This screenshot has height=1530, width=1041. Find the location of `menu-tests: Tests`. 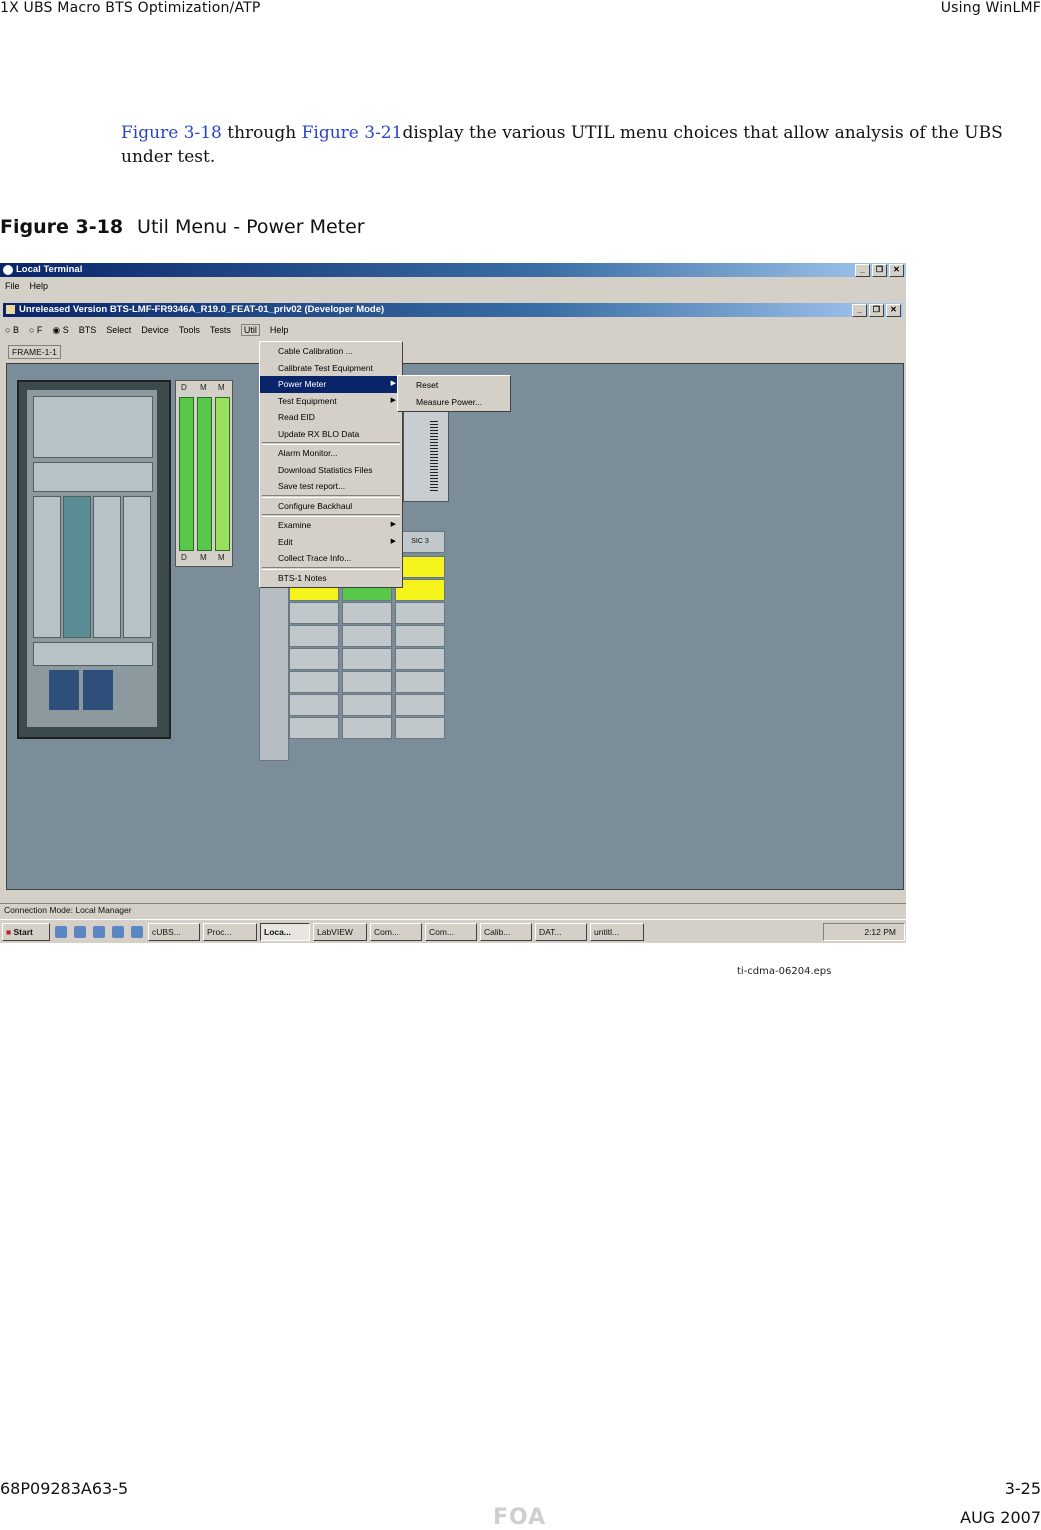

menu-tests: Tests is located at coordinates (220, 330).